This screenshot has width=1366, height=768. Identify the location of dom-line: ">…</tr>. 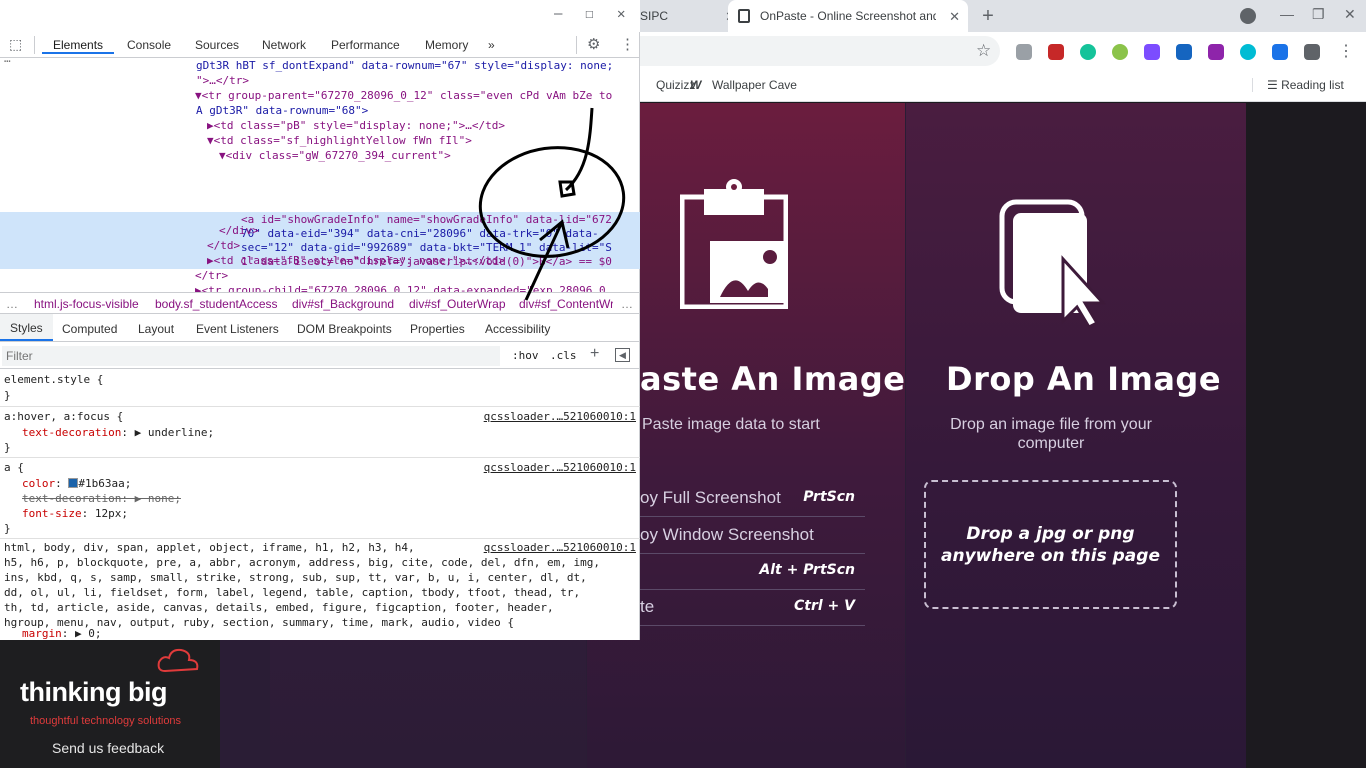
(222, 80).